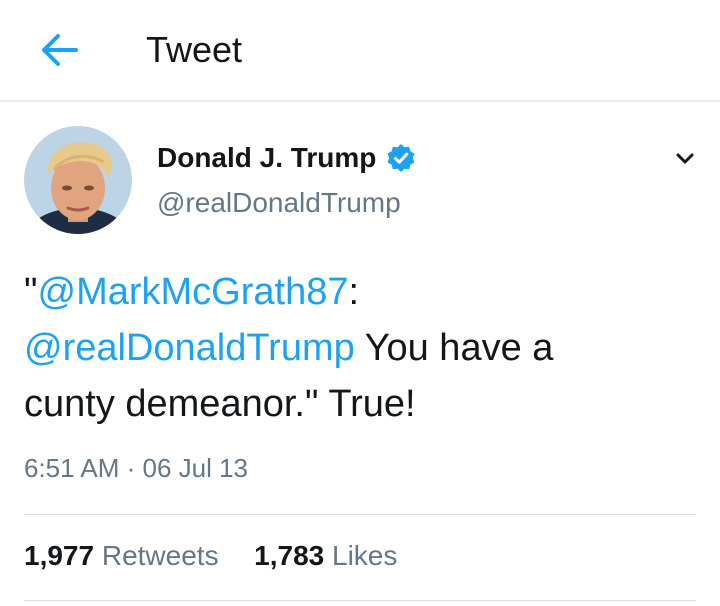 This screenshot has width=720, height=606. I want to click on profile-photo, so click(78, 180).